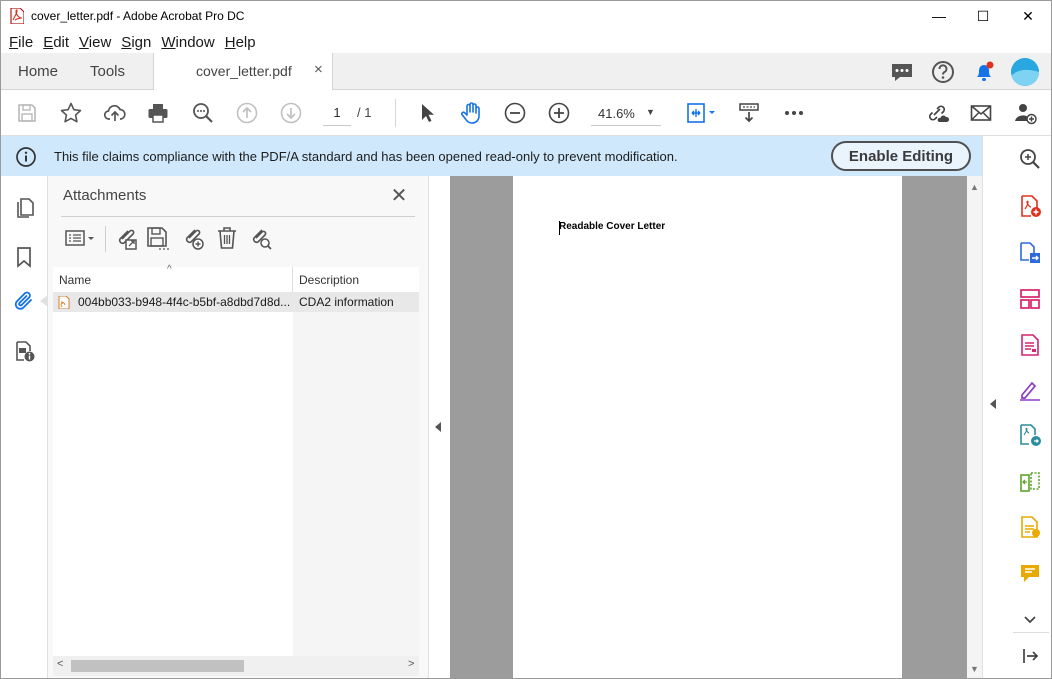  I want to click on print-icon, so click(158, 113).